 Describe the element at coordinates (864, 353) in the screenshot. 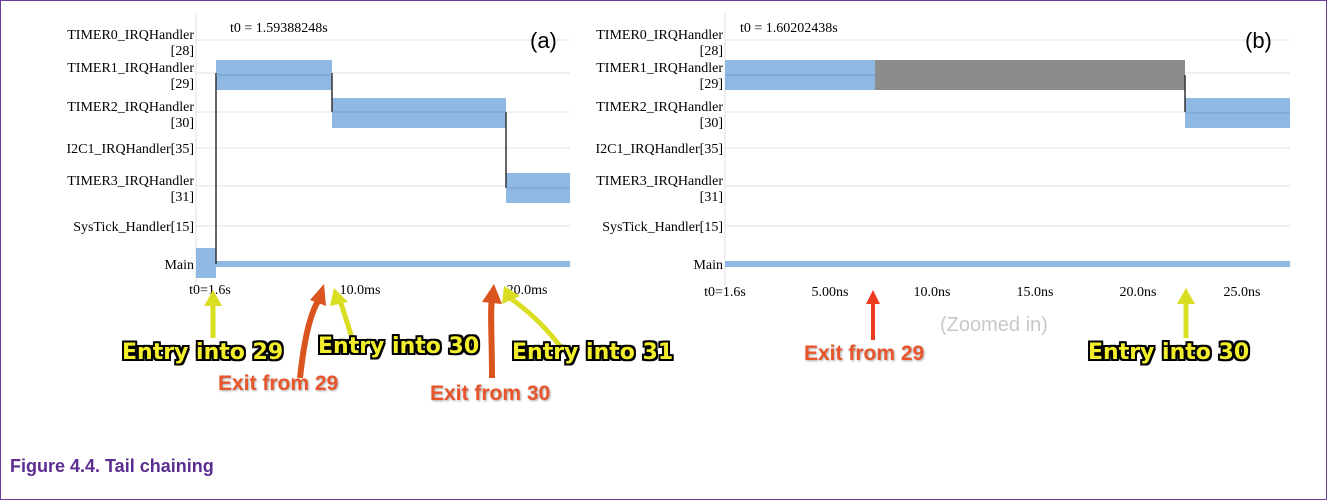

I see `label-exit-29-b: Exit from 29` at that location.